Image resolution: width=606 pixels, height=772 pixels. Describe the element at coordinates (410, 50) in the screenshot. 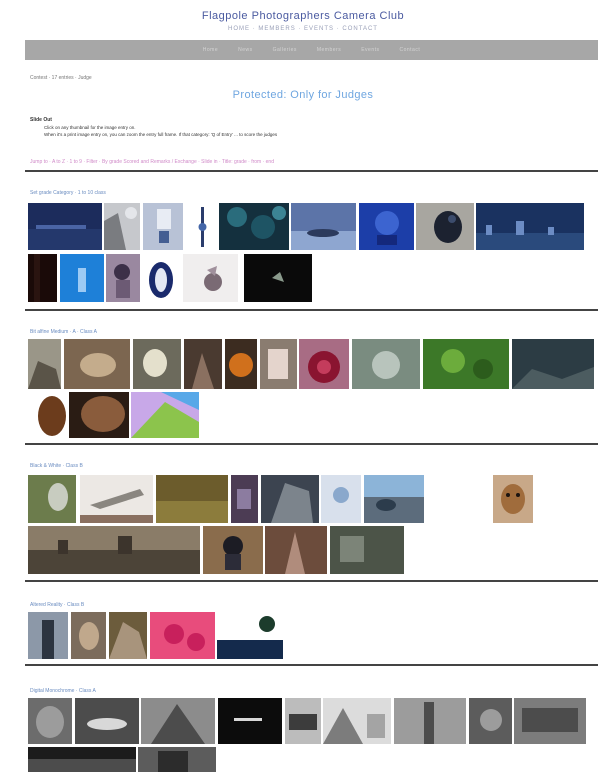

I see `nav-item-contact: Contact` at that location.